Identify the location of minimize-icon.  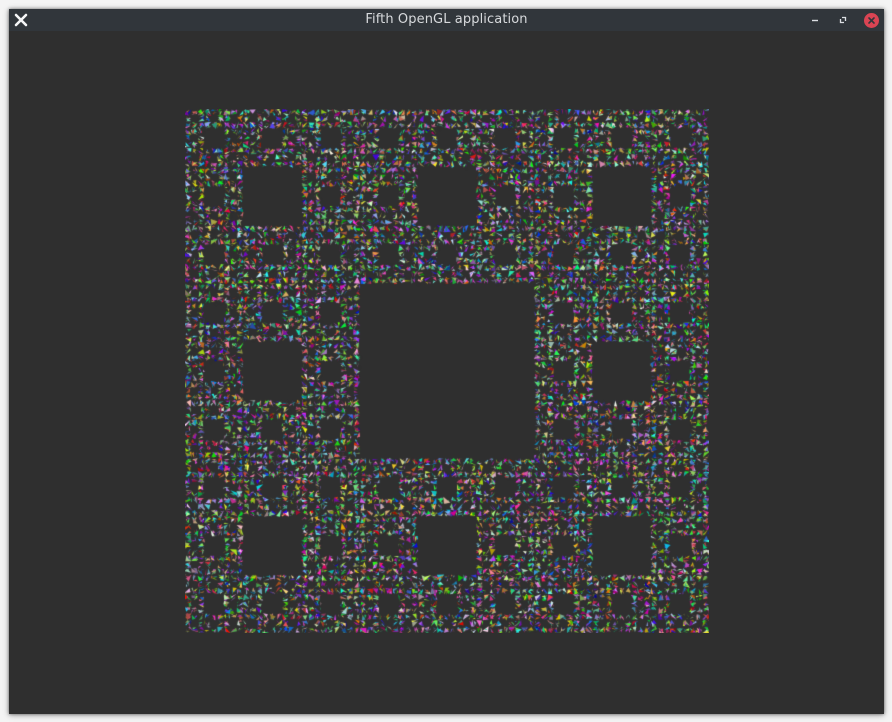
(815, 20).